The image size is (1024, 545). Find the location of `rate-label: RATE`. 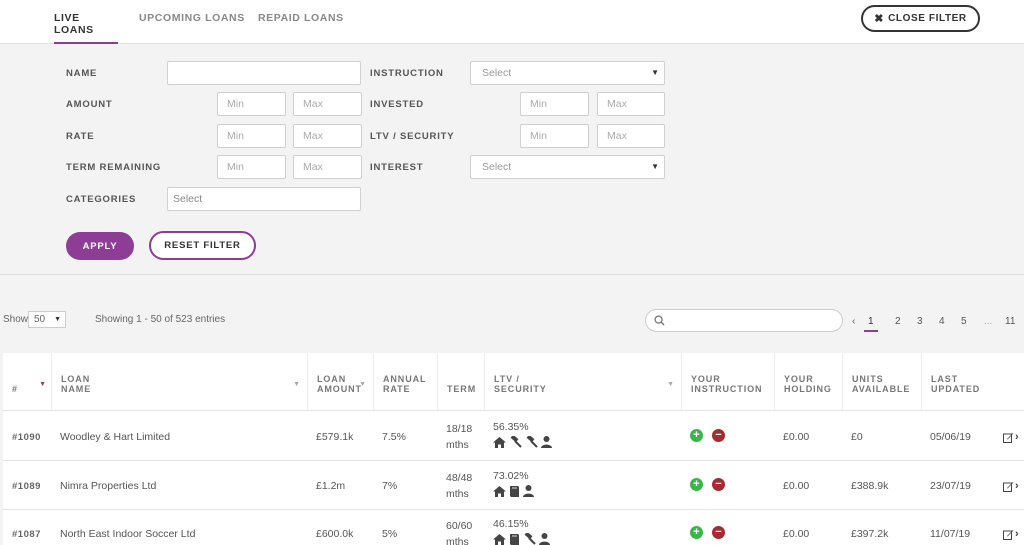

rate-label: RATE is located at coordinates (80, 136).